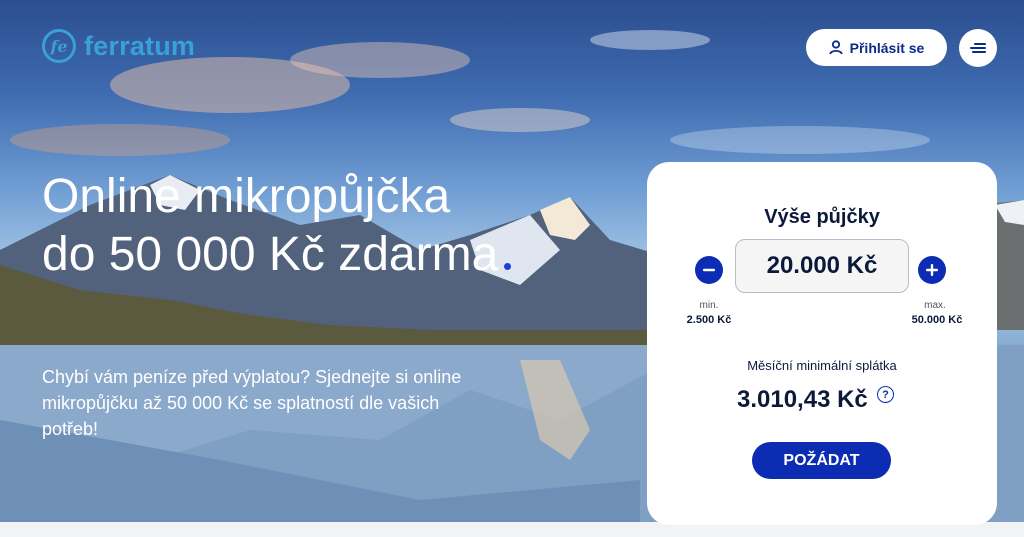 This screenshot has width=1024, height=537. What do you see at coordinates (709, 320) in the screenshot?
I see `min-value: 2.500 Kč` at bounding box center [709, 320].